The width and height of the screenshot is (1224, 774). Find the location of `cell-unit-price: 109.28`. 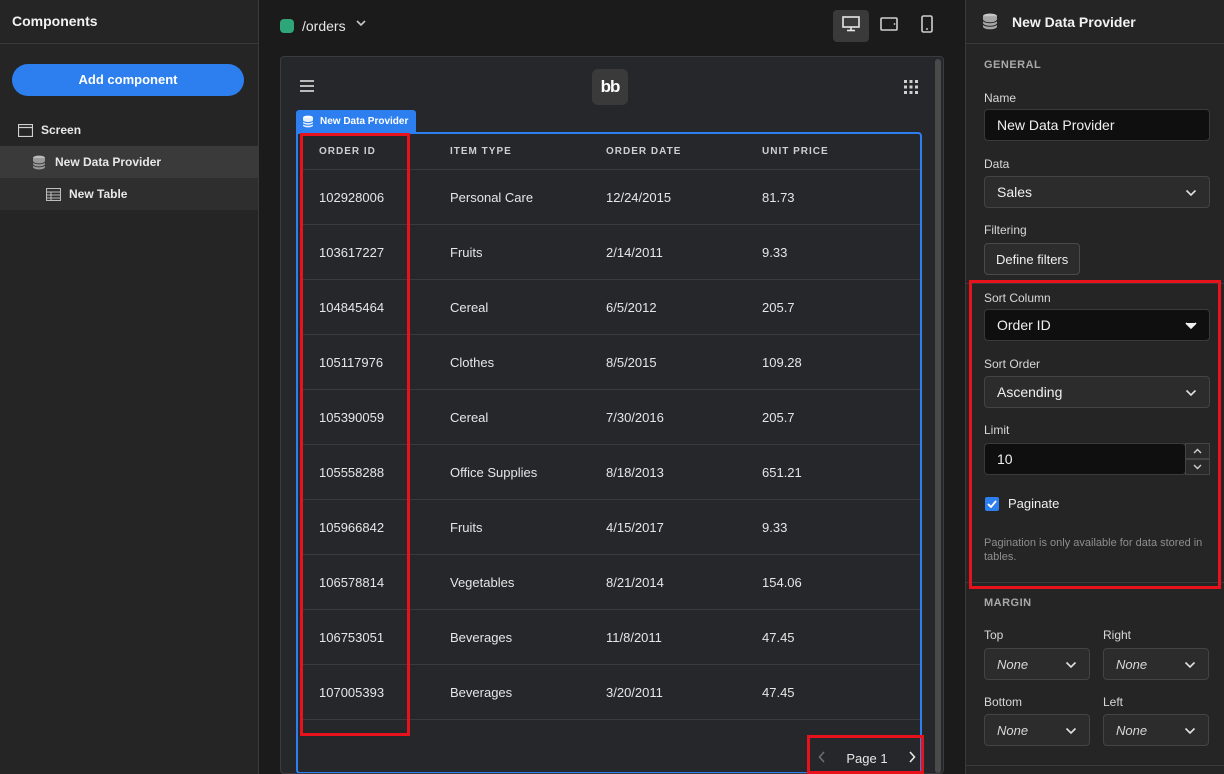

cell-unit-price: 109.28 is located at coordinates (782, 362).